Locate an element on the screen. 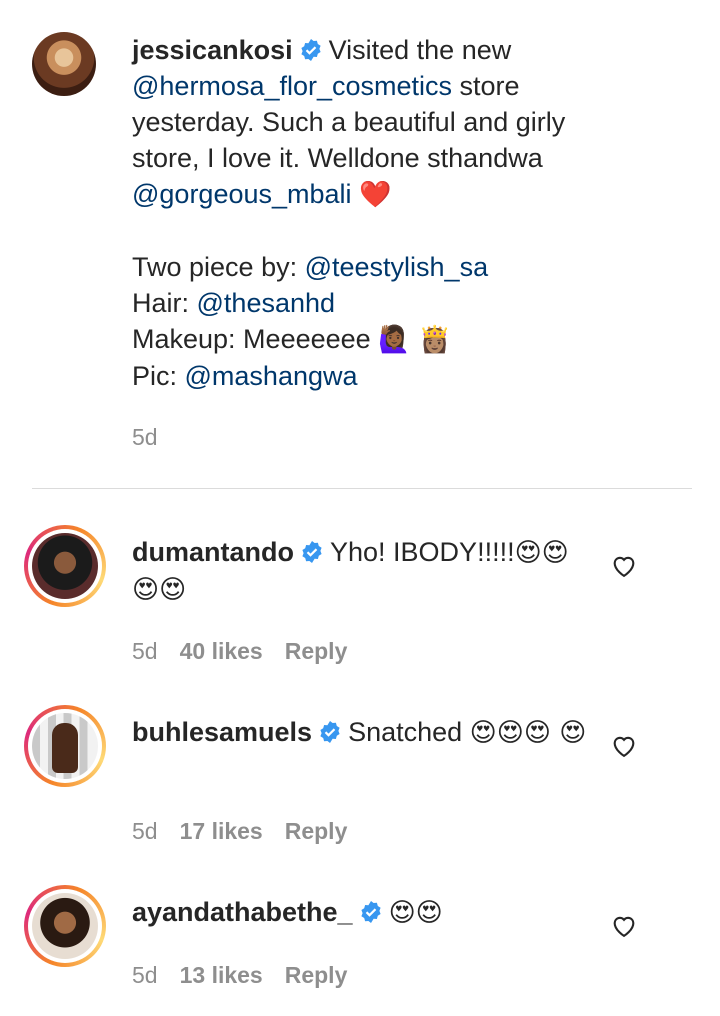 The height and width of the screenshot is (1016, 720). caption-username: jessicankosi is located at coordinates (212, 50).